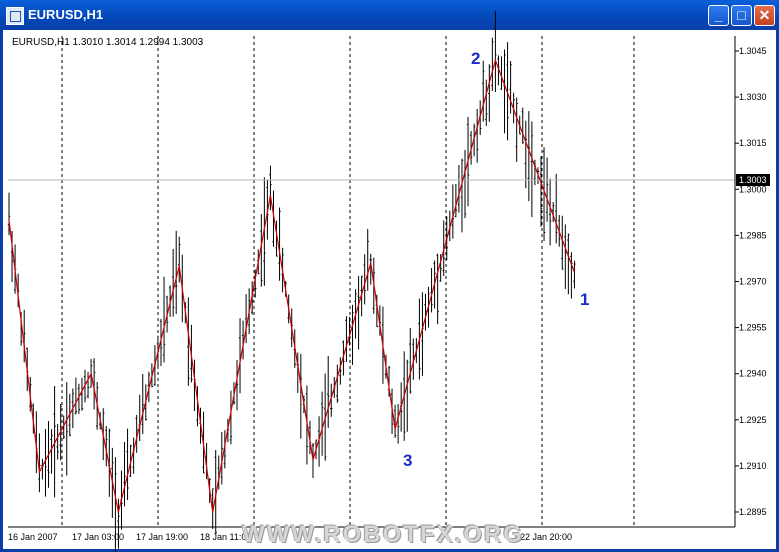 This screenshot has width=779, height=552. Describe the element at coordinates (753, 180) in the screenshot. I see `current-price-label: 1.3003` at that location.